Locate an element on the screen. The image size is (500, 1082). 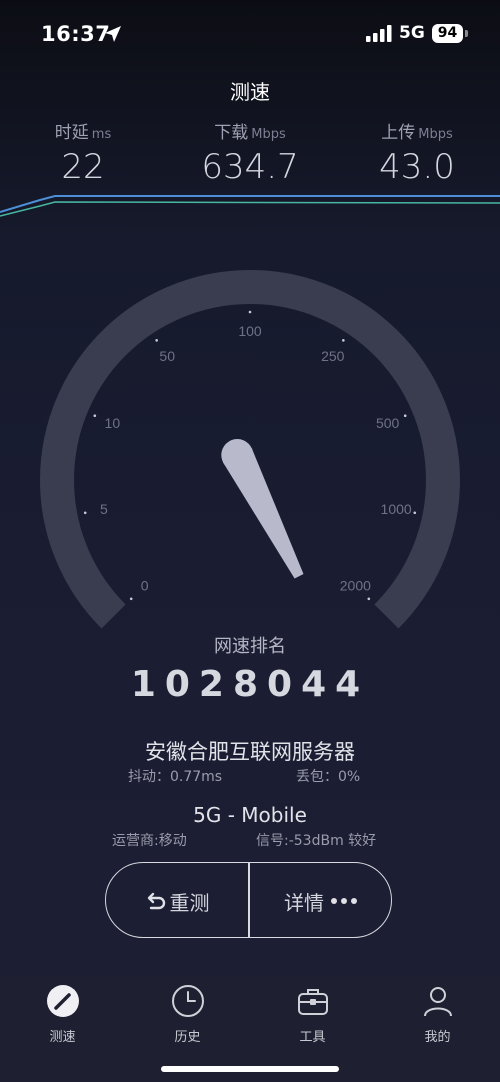
battery-icon: 94 is located at coordinates (450, 33).